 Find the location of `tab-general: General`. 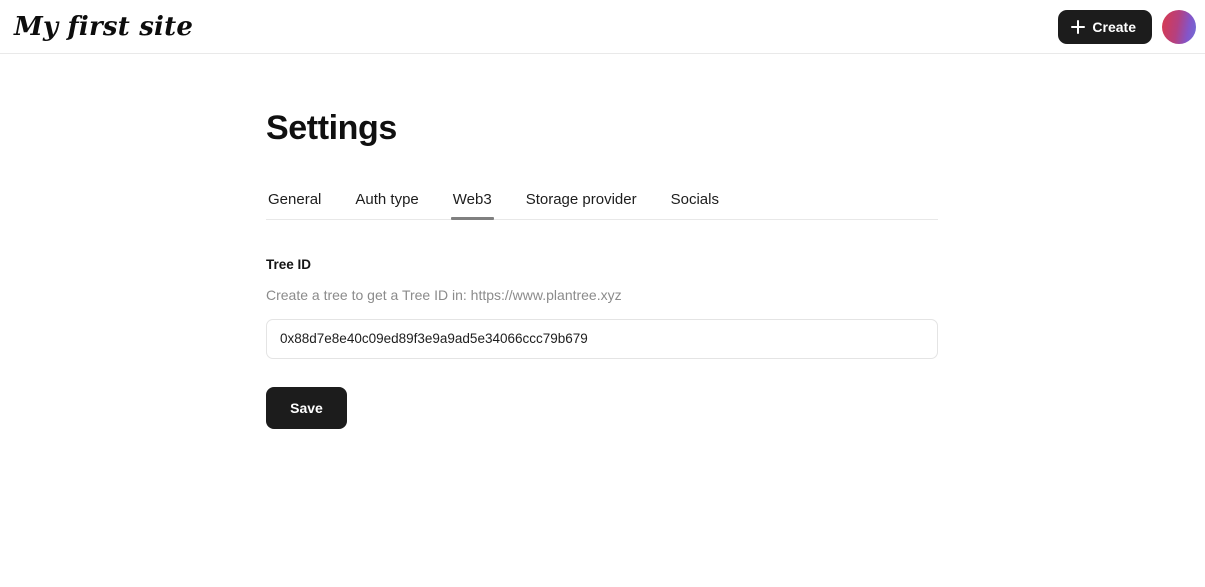

tab-general: General is located at coordinates (294, 205).